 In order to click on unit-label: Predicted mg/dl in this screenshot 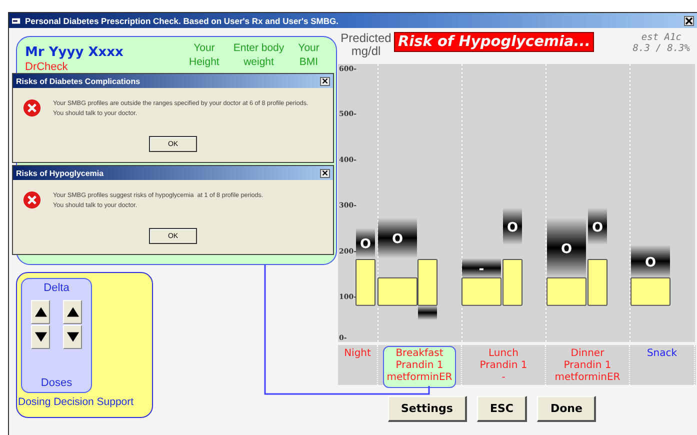, I will do `click(366, 45)`.